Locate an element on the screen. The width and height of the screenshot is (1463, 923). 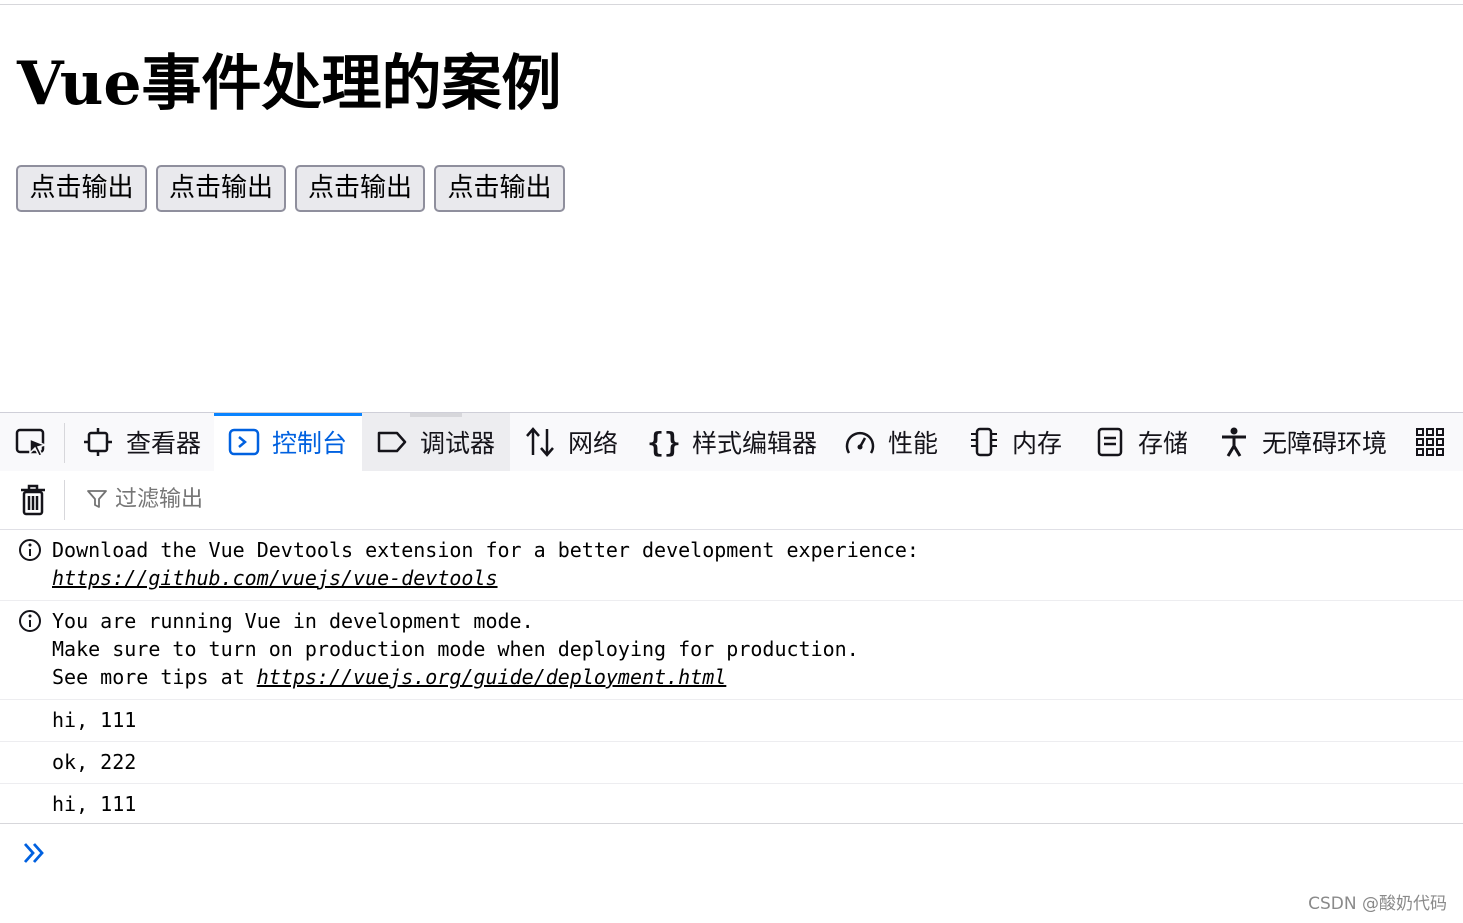
tab-inspector: 查看器 is located at coordinates (141, 442).